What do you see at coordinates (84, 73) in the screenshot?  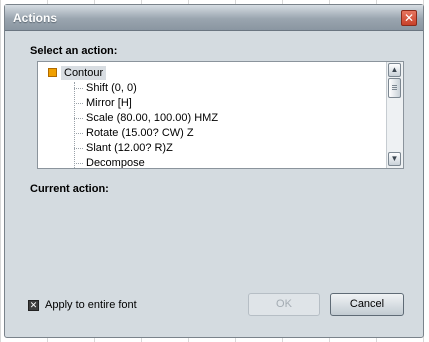 I see `tree-root-label: Contour` at bounding box center [84, 73].